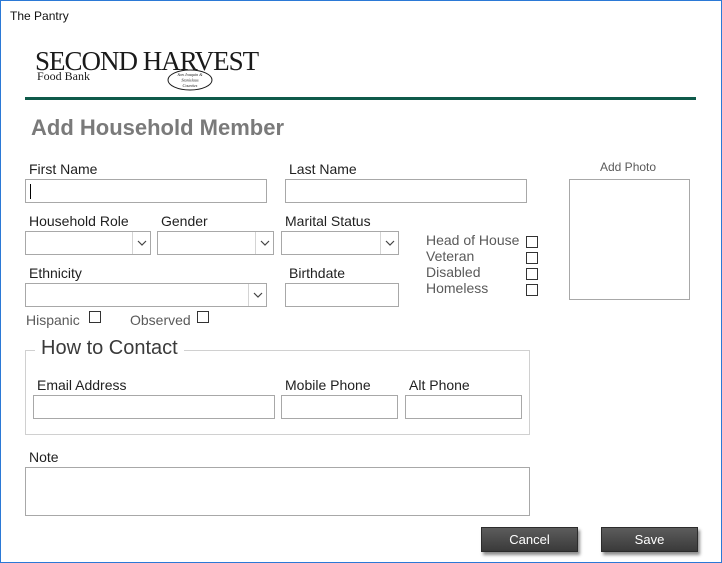  What do you see at coordinates (439, 385) in the screenshot?
I see `alt-phone-label: Alt Phone` at bounding box center [439, 385].